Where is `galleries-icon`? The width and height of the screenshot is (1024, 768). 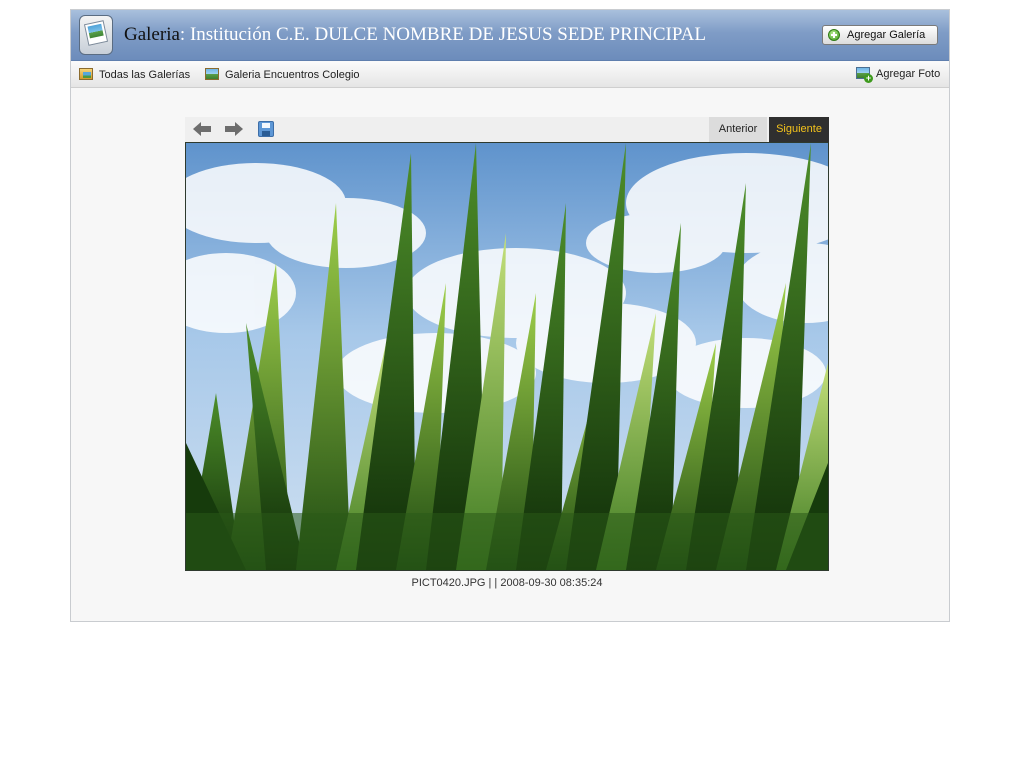
galleries-icon is located at coordinates (86, 74).